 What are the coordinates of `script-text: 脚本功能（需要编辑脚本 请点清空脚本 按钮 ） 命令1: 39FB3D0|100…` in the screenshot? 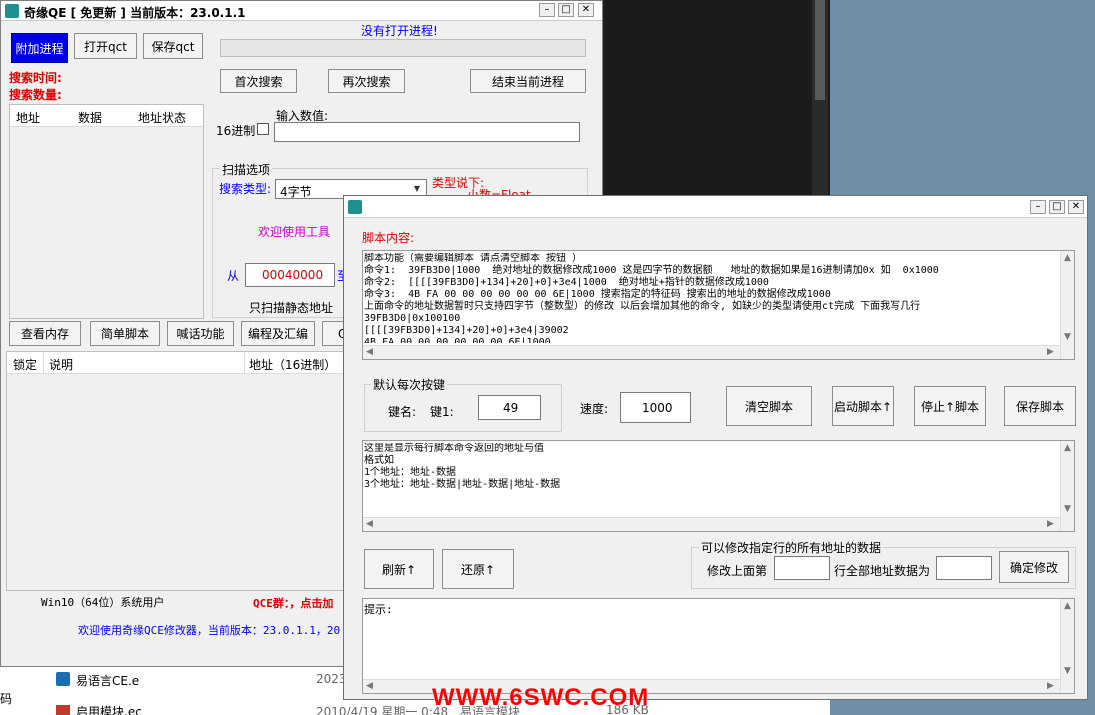 It's located at (709, 298).